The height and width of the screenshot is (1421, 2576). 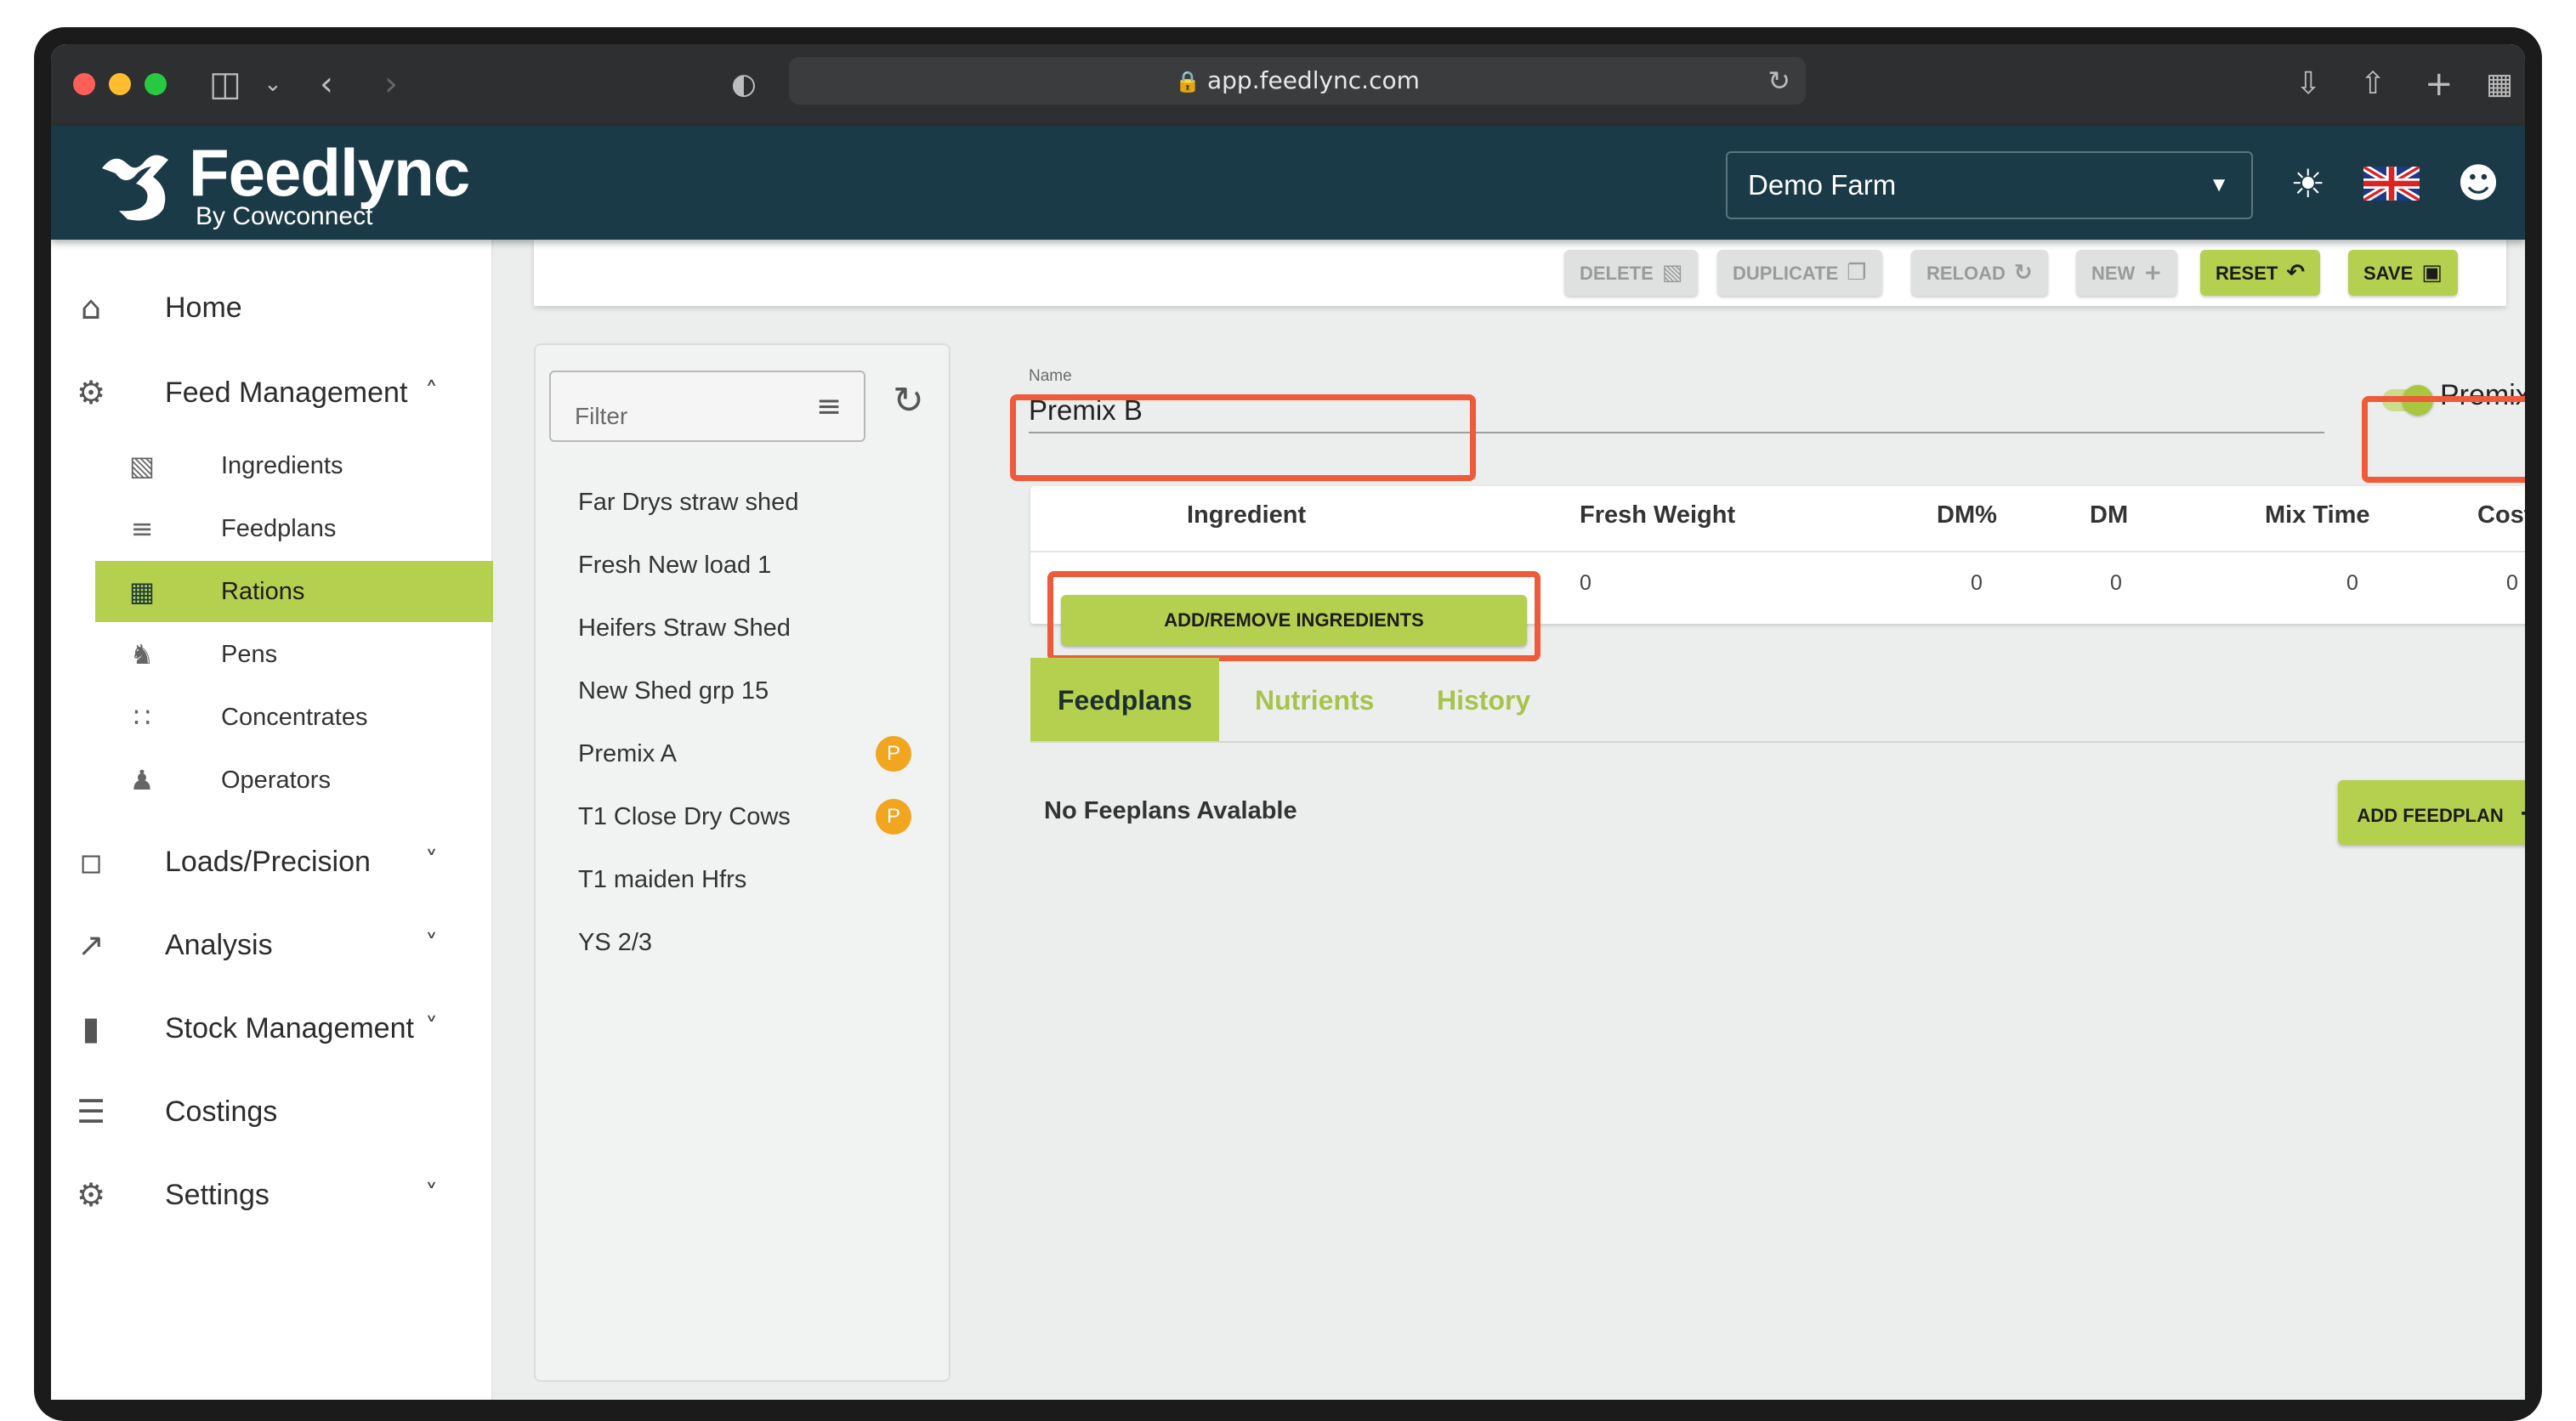 I want to click on list-item: New Shed grp 15, so click(x=673, y=691).